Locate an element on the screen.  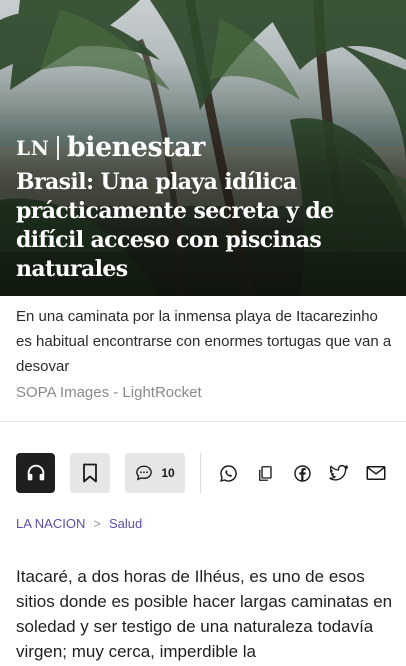
divider is located at coordinates (203, 421).